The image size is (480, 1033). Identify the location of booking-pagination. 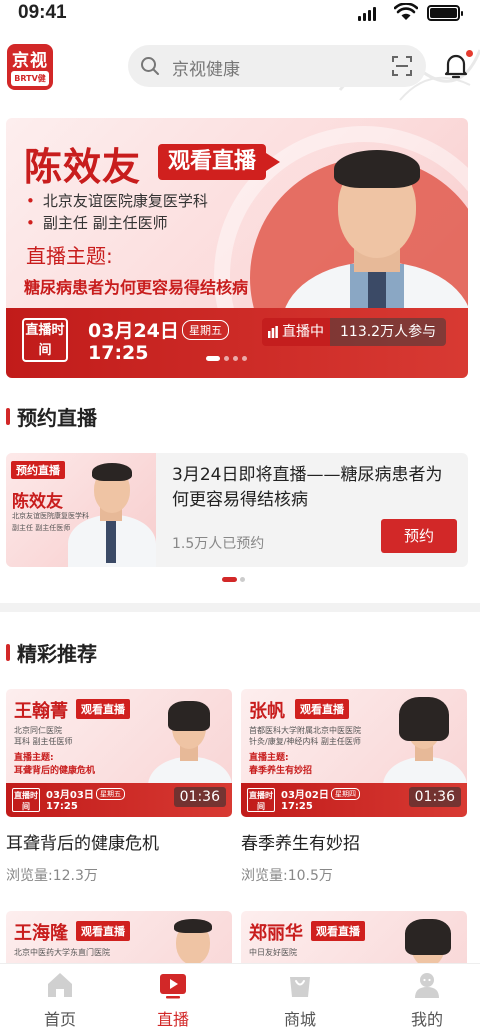
(233, 579).